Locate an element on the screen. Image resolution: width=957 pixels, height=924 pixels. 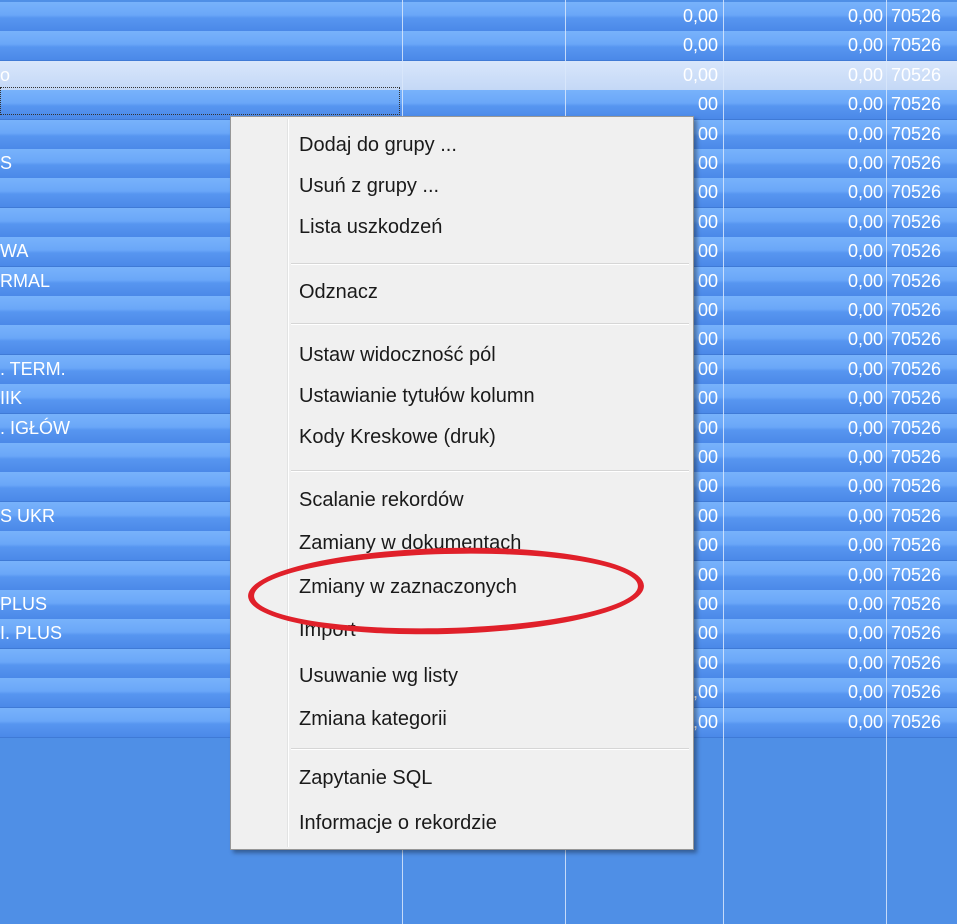
menu-item-sql-query: Zapytanie SQL is located at coordinates (365, 778).